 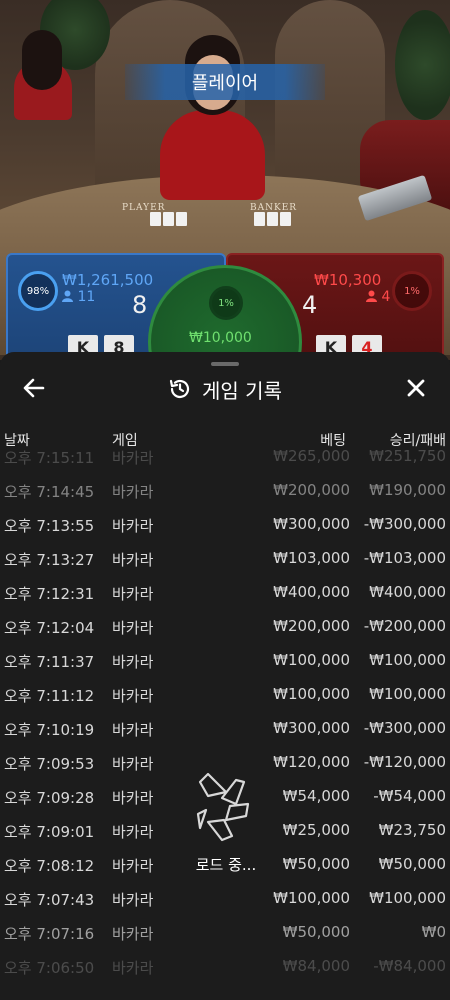 What do you see at coordinates (412, 291) in the screenshot?
I see `banker-percent: 1%` at bounding box center [412, 291].